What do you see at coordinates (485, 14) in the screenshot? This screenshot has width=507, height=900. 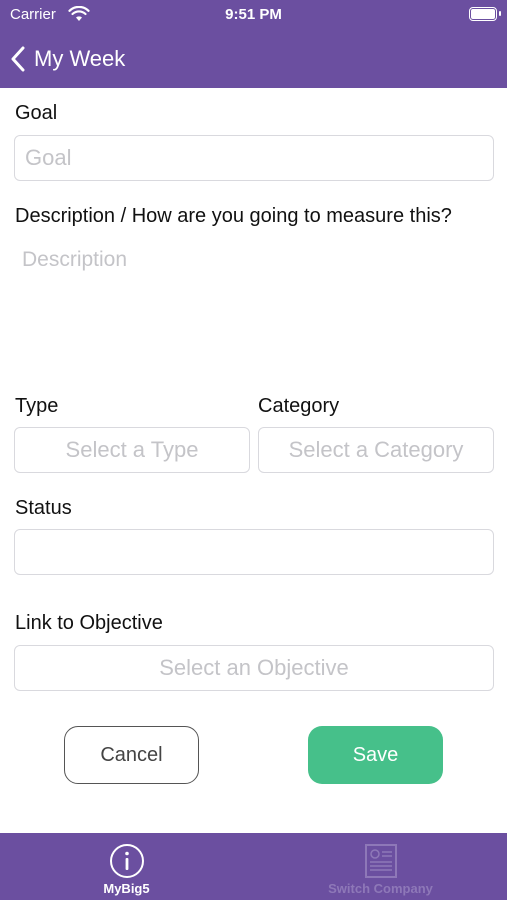 I see `battery-icon` at bounding box center [485, 14].